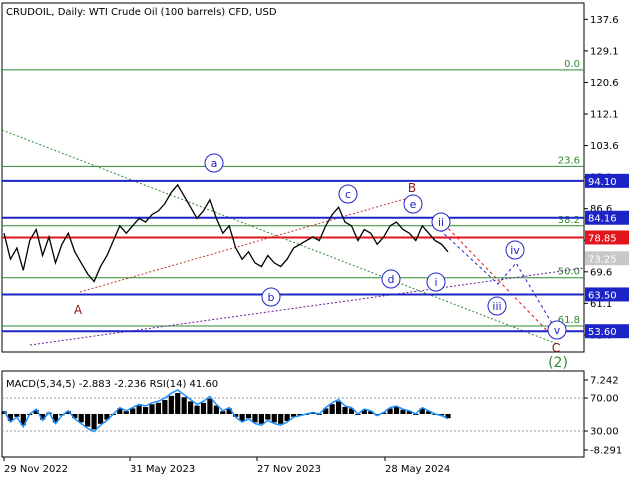 The image size is (640, 484). I want to click on x-tick-label: 29 Nov 2022, so click(36, 469).